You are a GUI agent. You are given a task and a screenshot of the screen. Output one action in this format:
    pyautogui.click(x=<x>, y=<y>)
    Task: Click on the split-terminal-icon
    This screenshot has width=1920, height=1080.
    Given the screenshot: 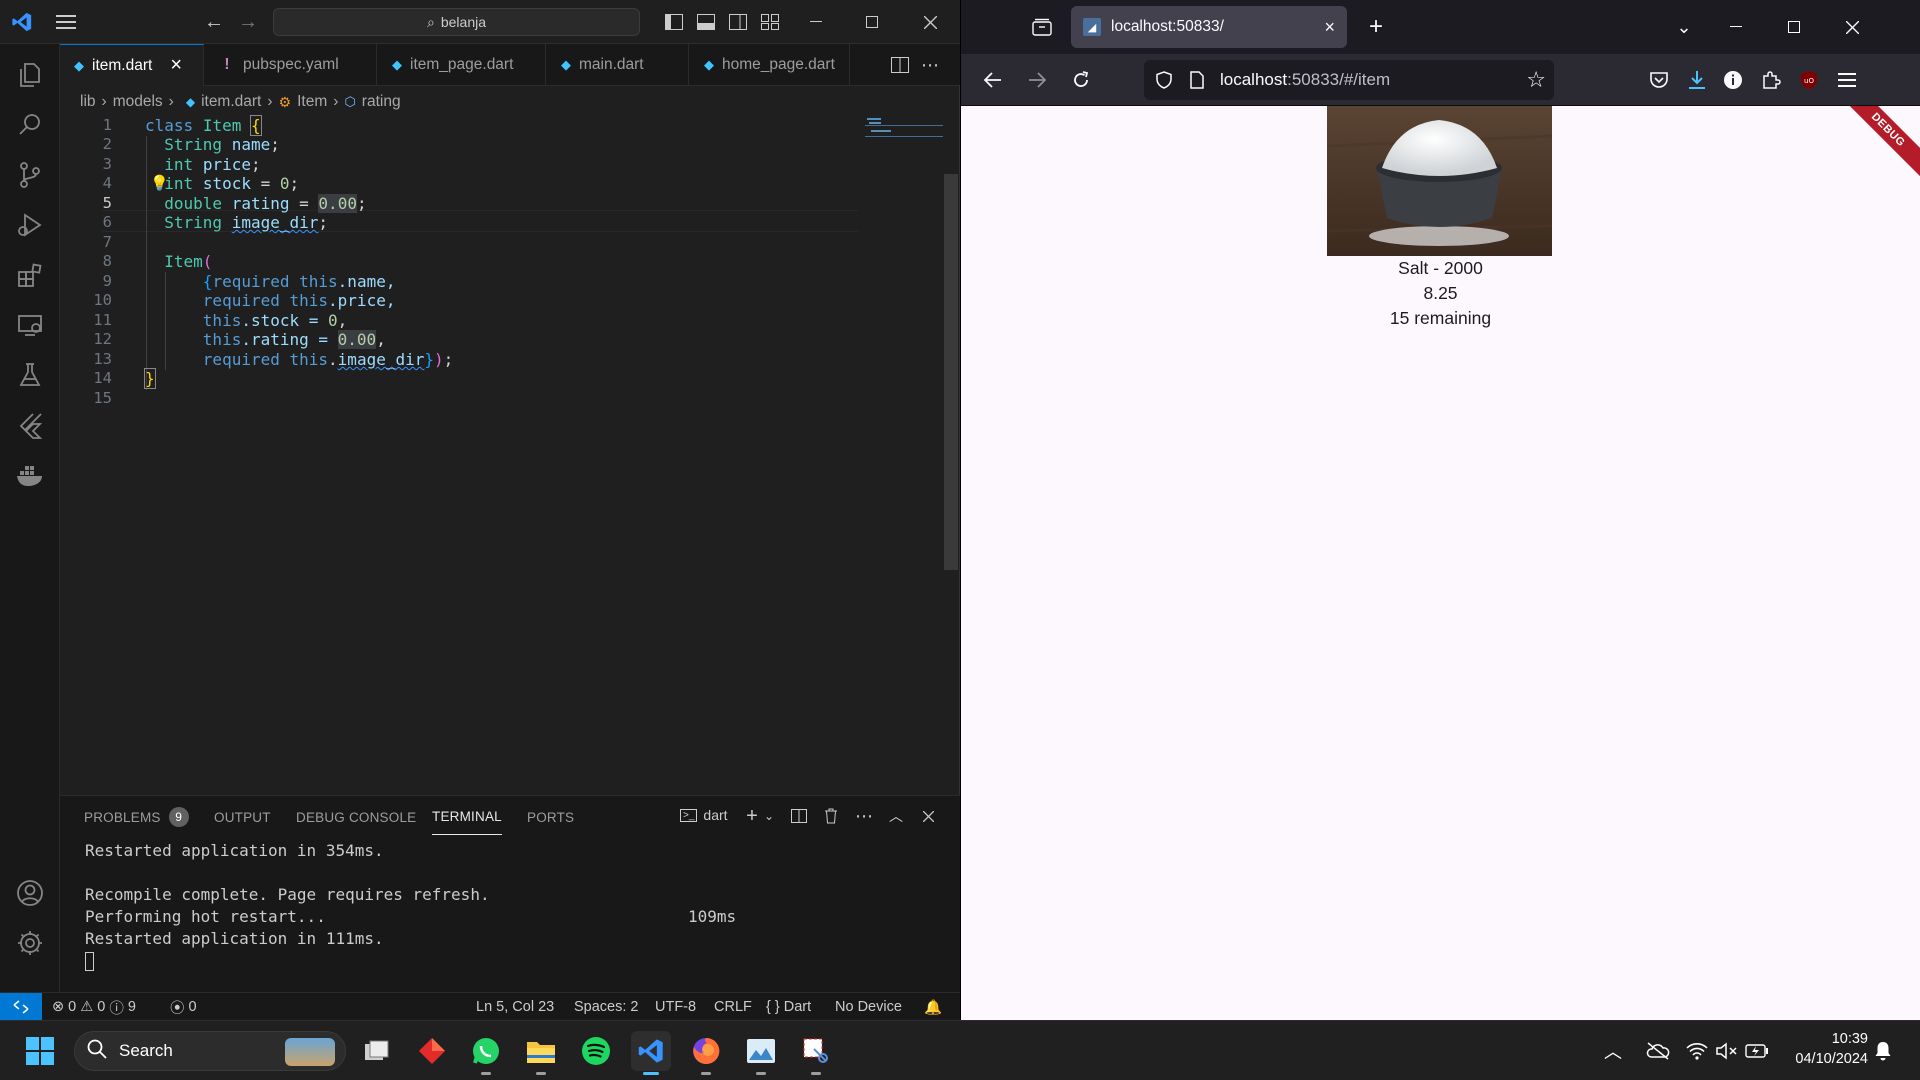 What is the action you would take?
    pyautogui.click(x=799, y=816)
    